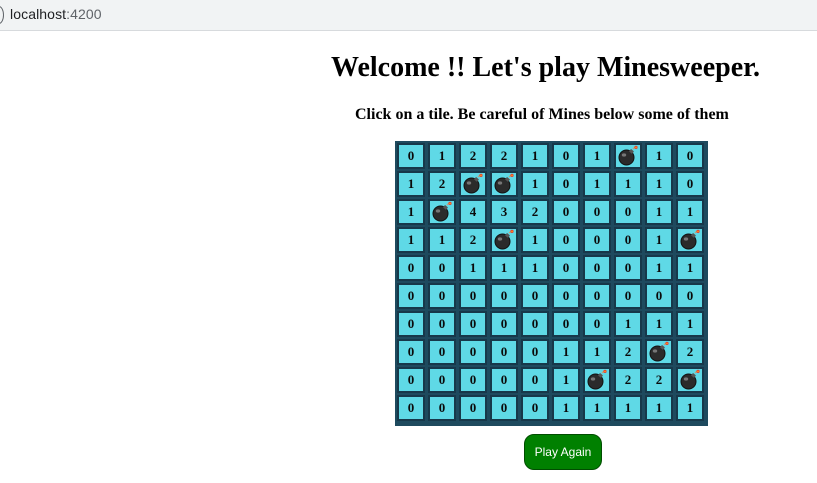 This screenshot has width=817, height=483. I want to click on board-tile: 4, so click(473, 212).